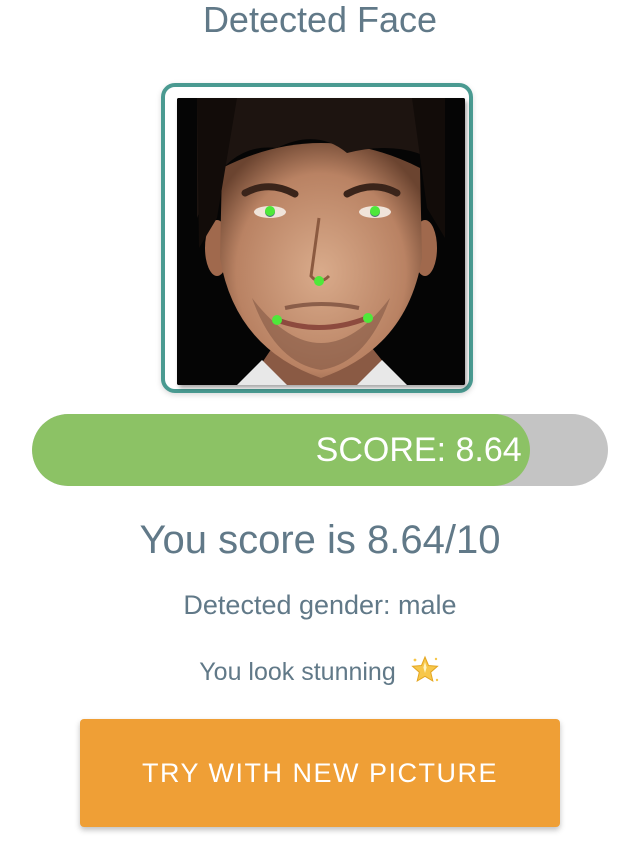 The height and width of the screenshot is (843, 640). Describe the element at coordinates (320, 20) in the screenshot. I see `page-title: Detected Face` at that location.